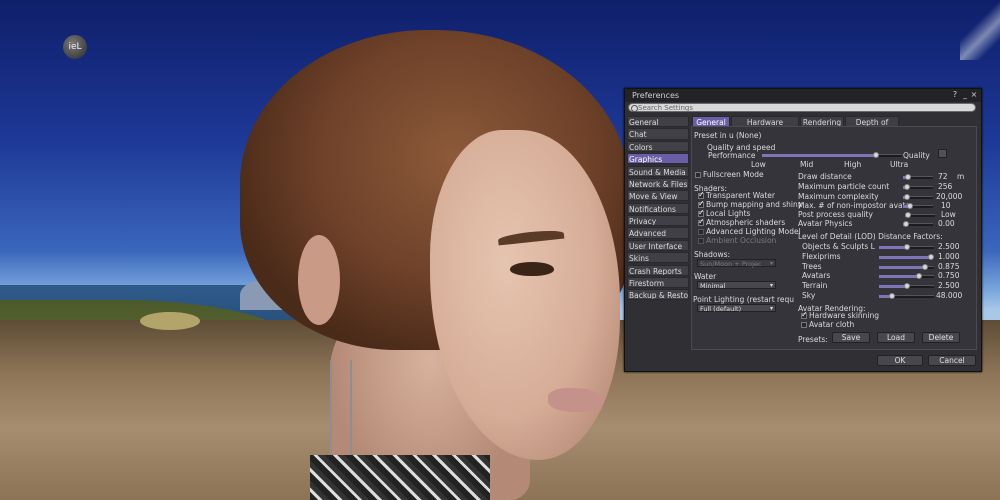 This screenshot has width=1000, height=500. Describe the element at coordinates (838, 246) in the screenshot. I see `lod-objects-label: Objects & Sculpts L` at that location.